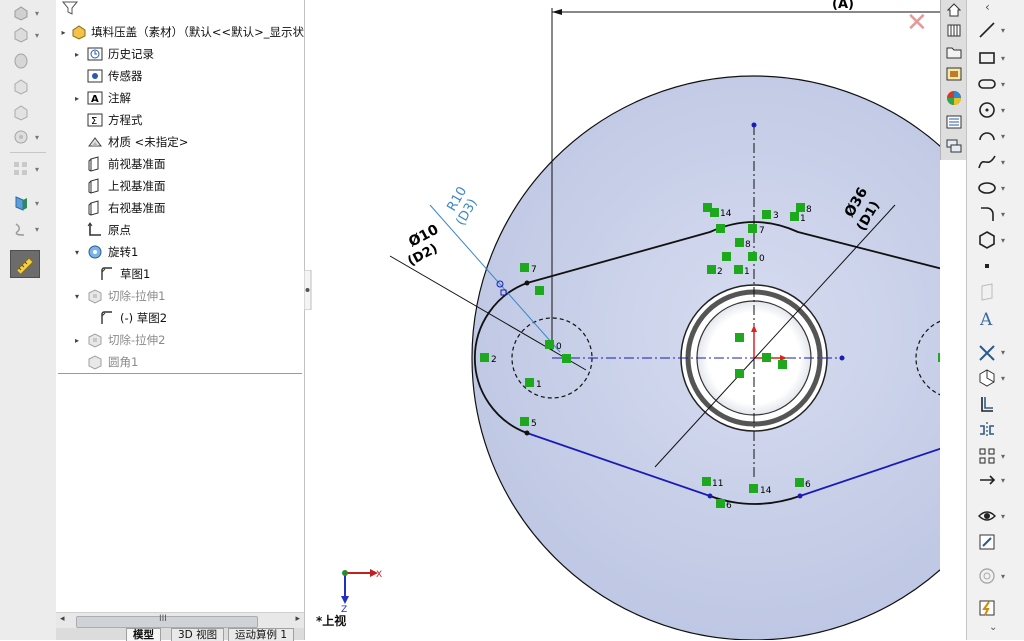 This screenshot has height=641, width=1024. I want to click on tree-item: ▾ 旋转1, so click(105, 252).